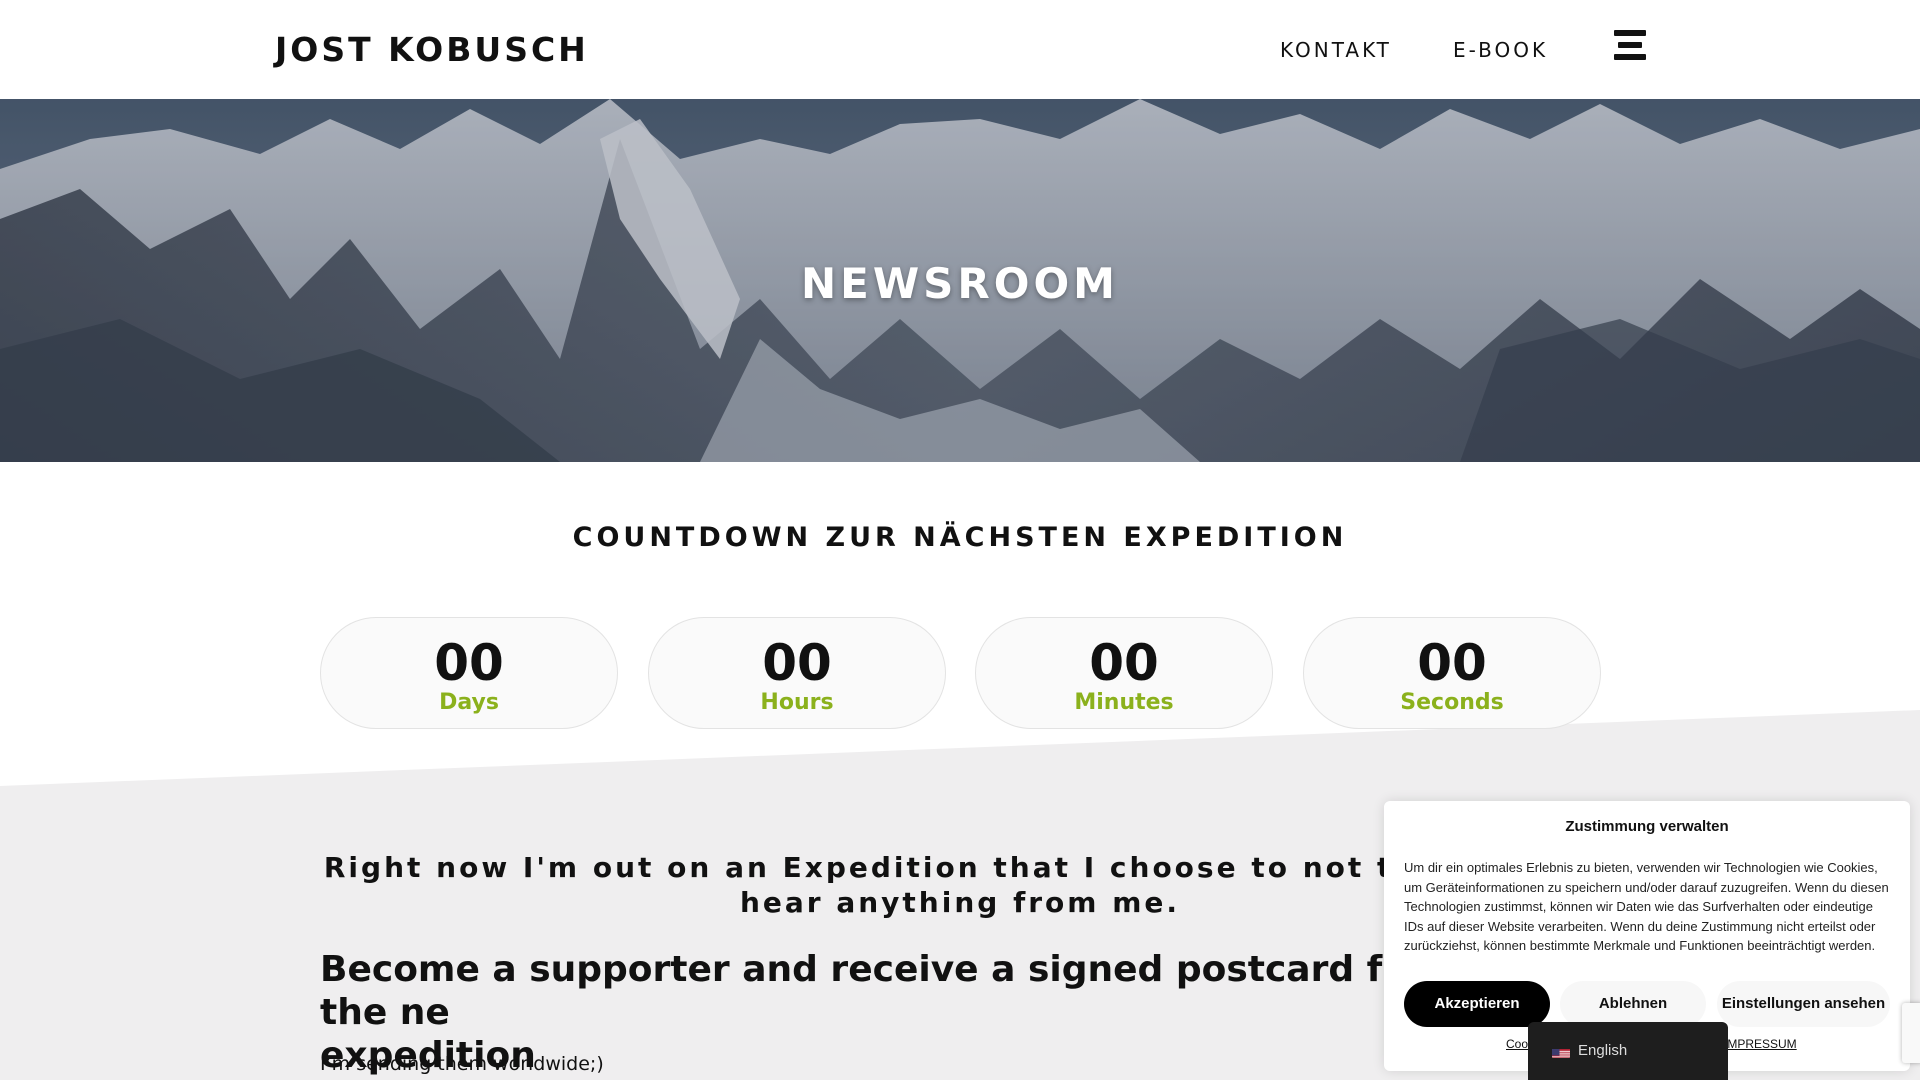 This screenshot has height=1080, width=1920. I want to click on countdown-seconds-value: 00, so click(1452, 663).